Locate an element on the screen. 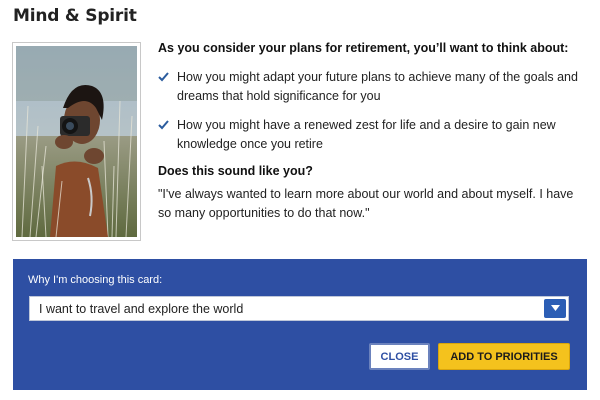 Image resolution: width=600 pixels, height=400 pixels. reason-select: I want to travel and explore the world is located at coordinates (299, 308).